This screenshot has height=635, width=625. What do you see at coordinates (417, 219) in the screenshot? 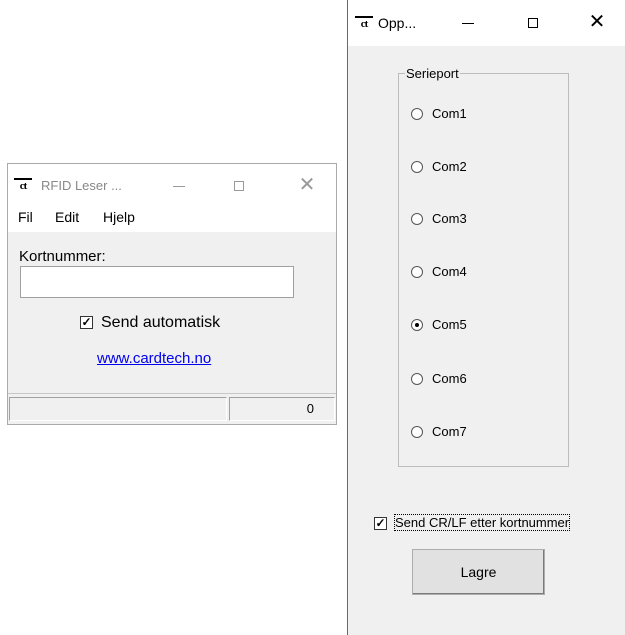
I see `radio-com3` at bounding box center [417, 219].